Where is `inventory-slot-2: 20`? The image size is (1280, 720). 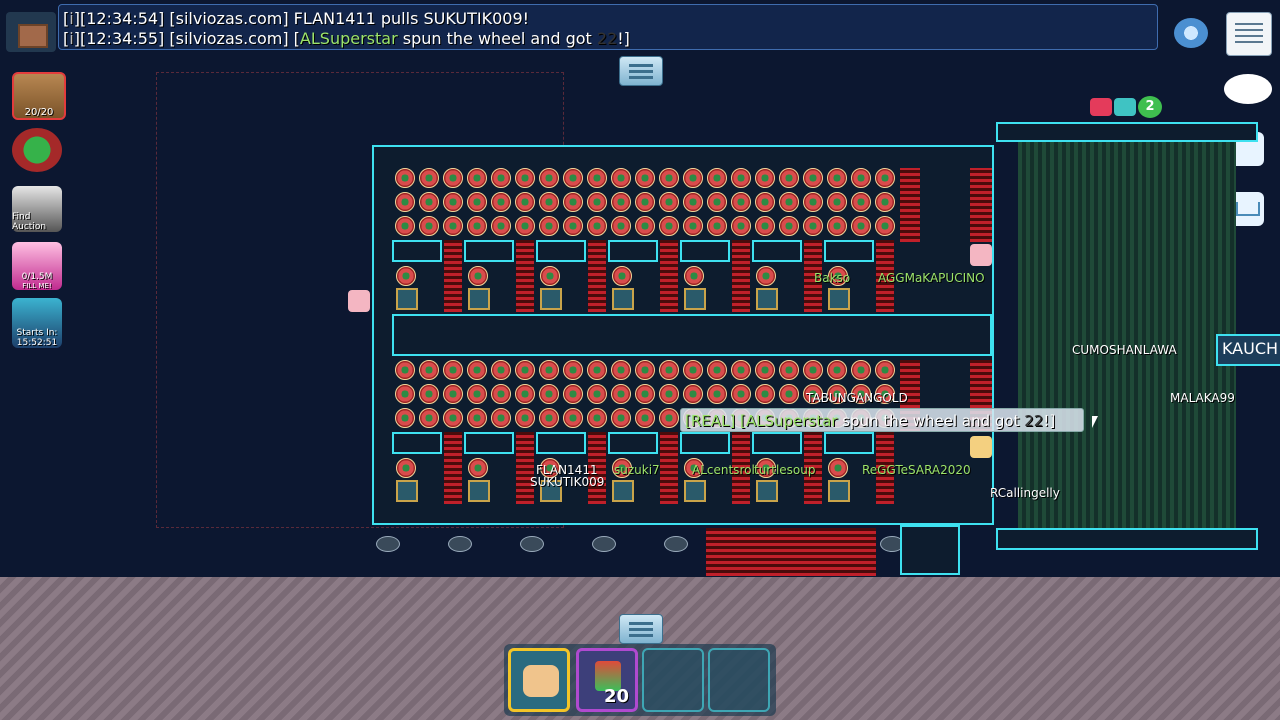
inventory-slot-2: 20 is located at coordinates (607, 680).